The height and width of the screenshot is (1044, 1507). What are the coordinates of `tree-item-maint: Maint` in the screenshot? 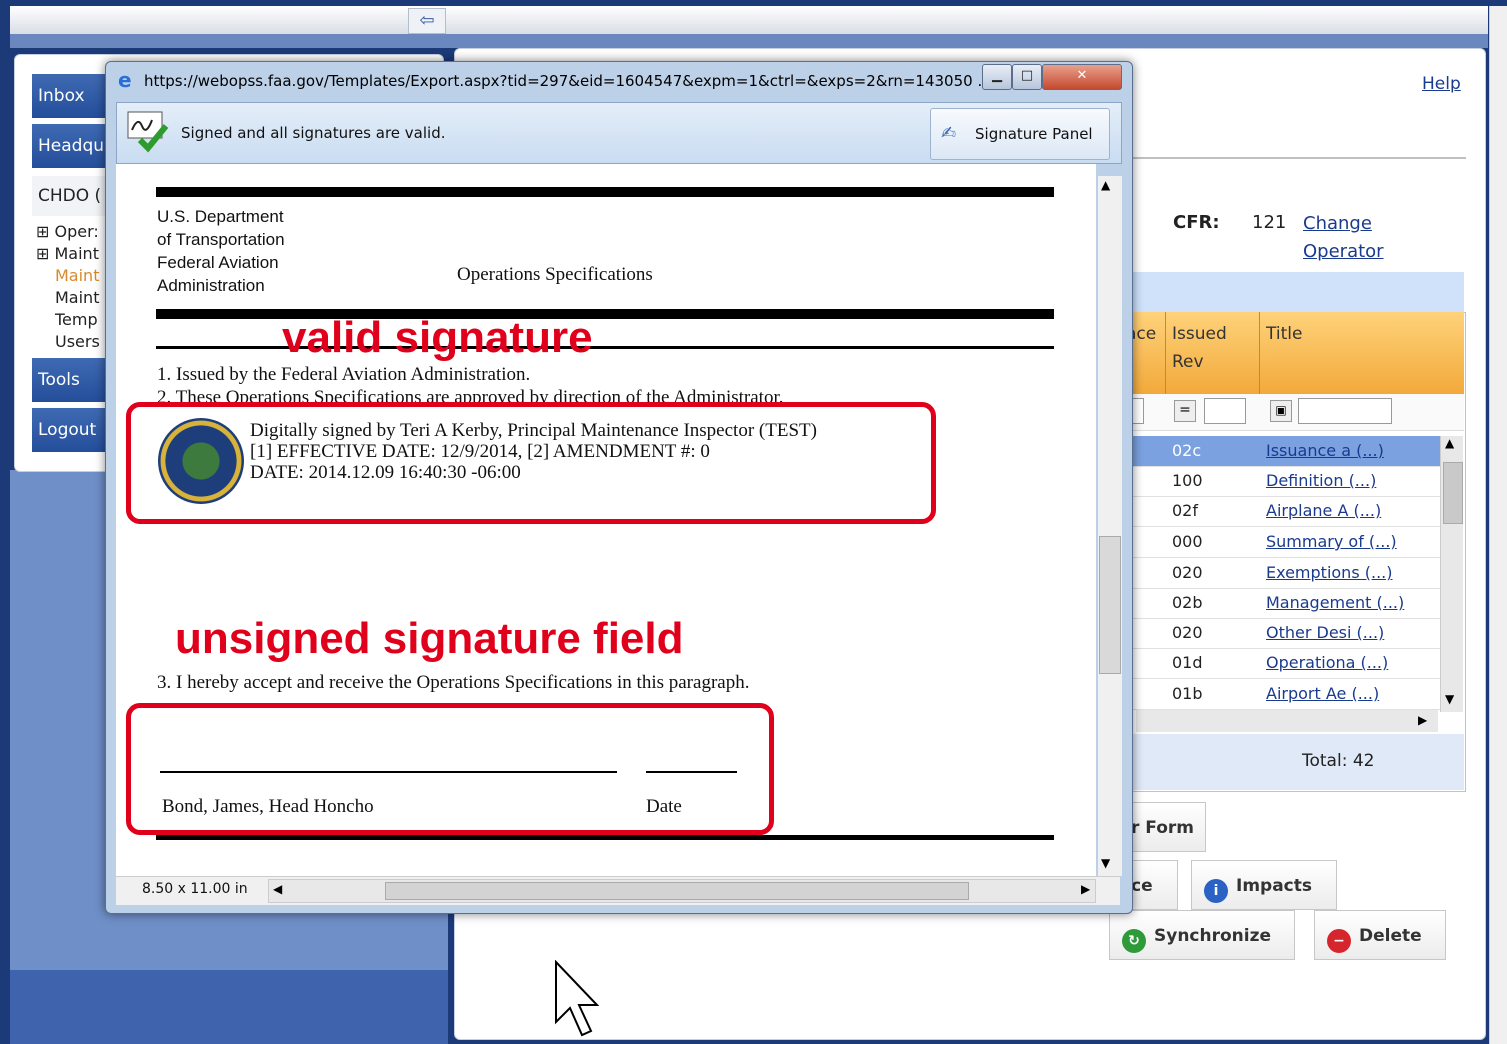 It's located at (77, 297).